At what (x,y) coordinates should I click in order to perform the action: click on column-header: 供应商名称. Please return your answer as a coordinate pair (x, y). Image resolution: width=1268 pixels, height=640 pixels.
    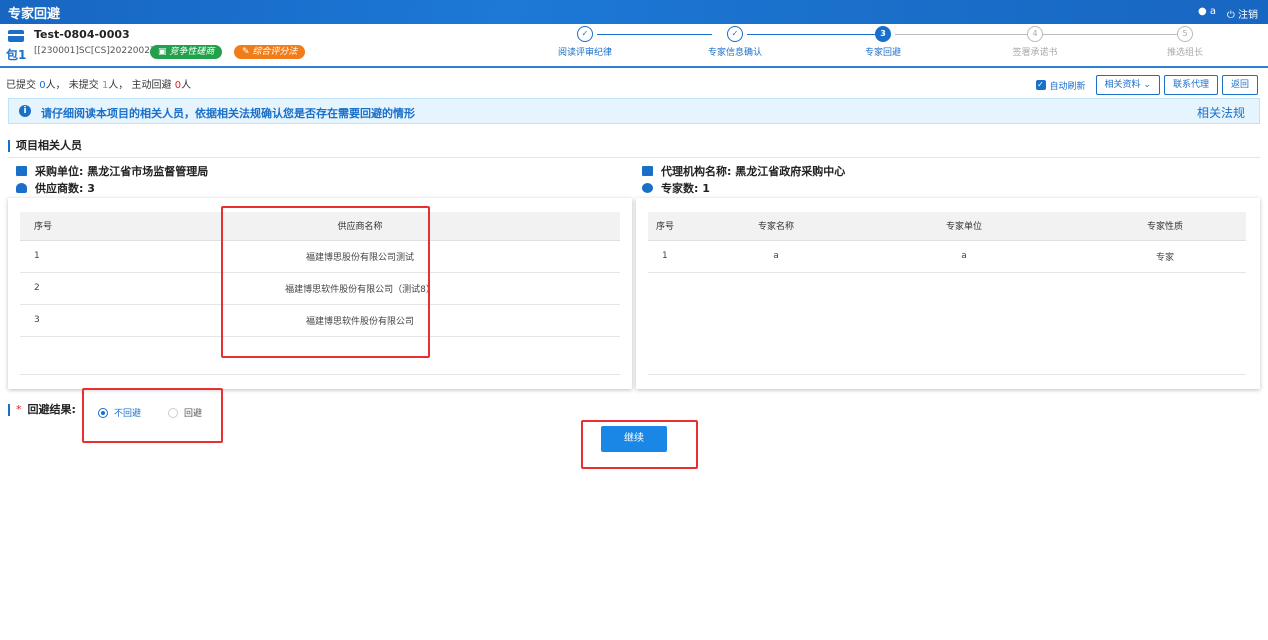
    Looking at the image, I should click on (360, 226).